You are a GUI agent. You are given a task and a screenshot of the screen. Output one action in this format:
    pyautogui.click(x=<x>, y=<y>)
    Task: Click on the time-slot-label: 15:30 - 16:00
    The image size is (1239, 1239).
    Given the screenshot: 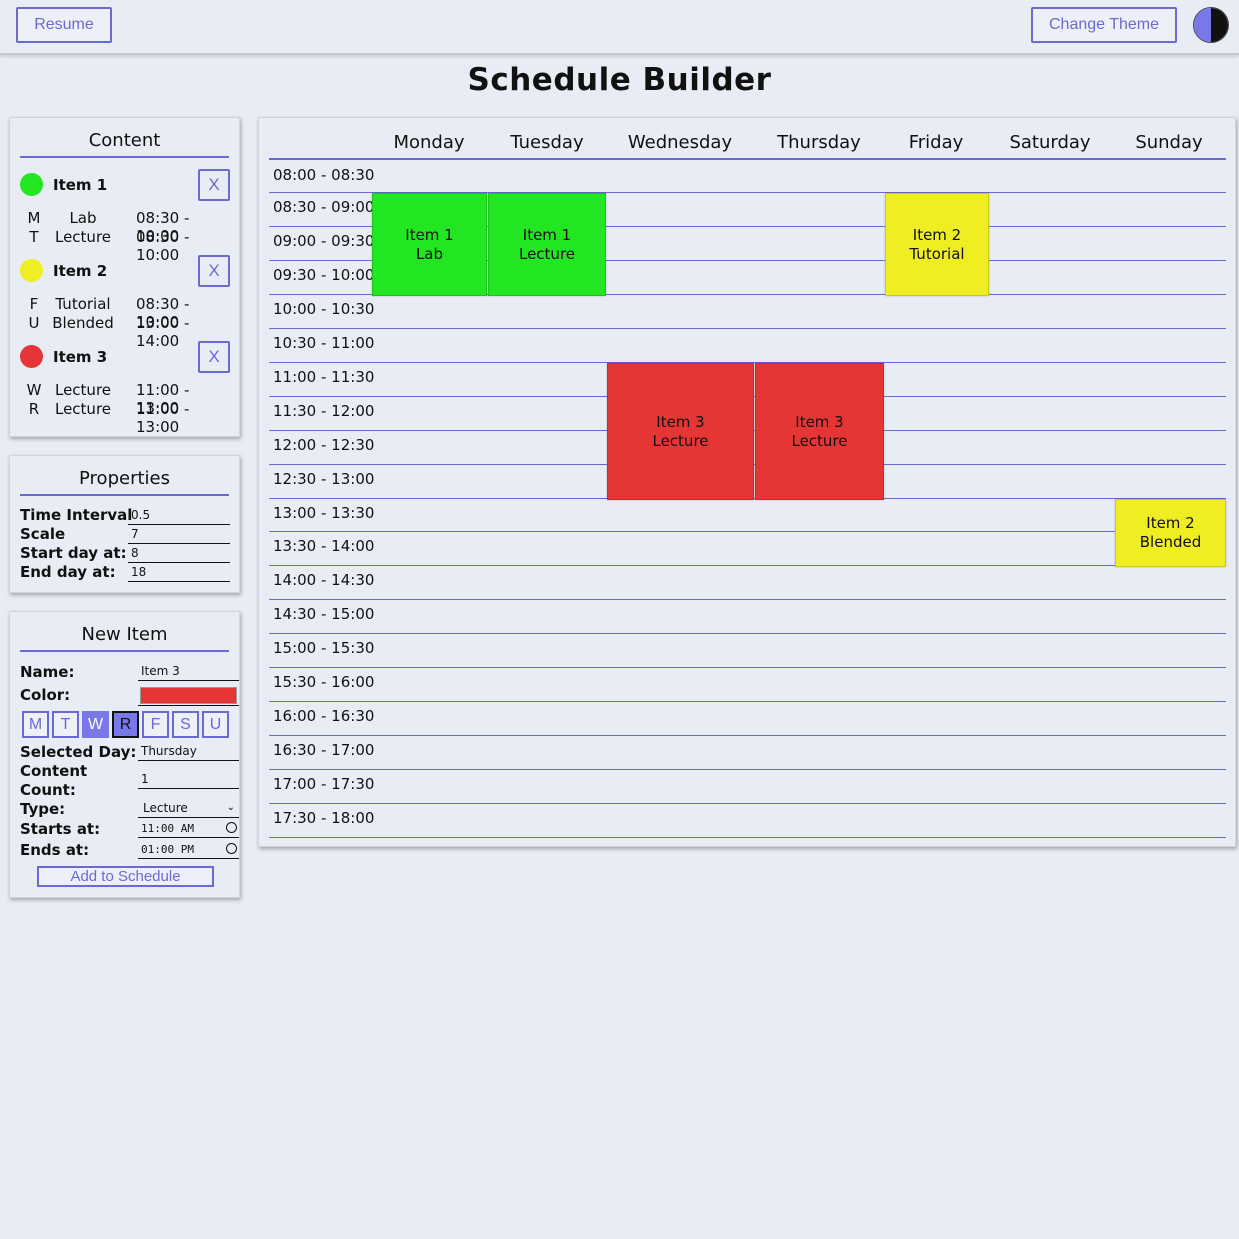 What is the action you would take?
    pyautogui.click(x=324, y=682)
    